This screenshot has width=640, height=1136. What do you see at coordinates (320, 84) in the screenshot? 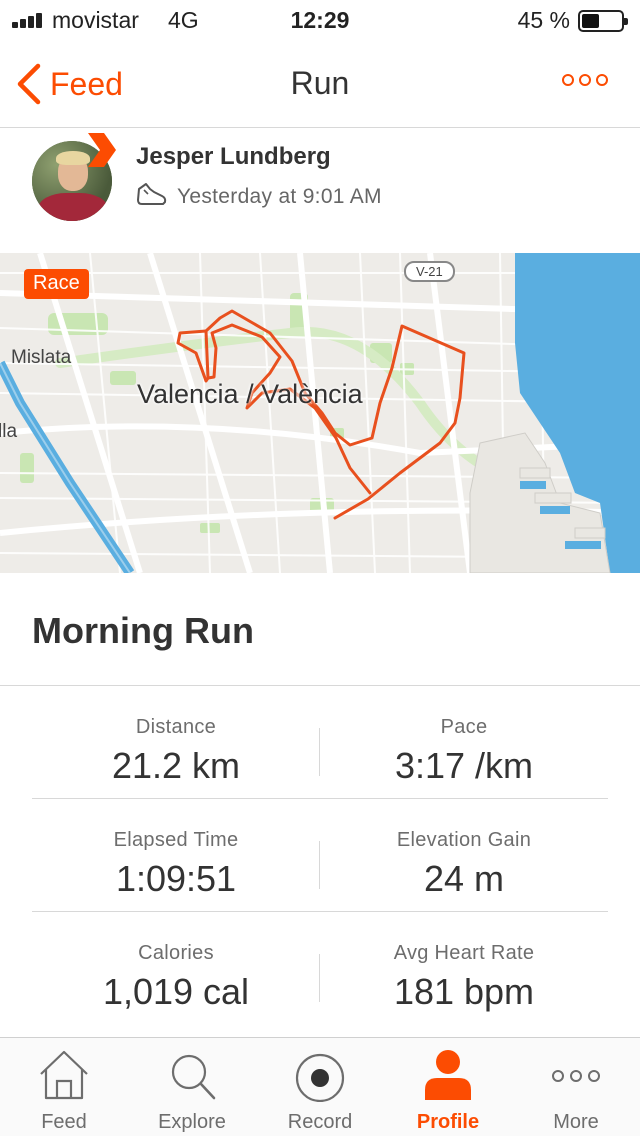
I see `navigation-bar: Feed Run` at bounding box center [320, 84].